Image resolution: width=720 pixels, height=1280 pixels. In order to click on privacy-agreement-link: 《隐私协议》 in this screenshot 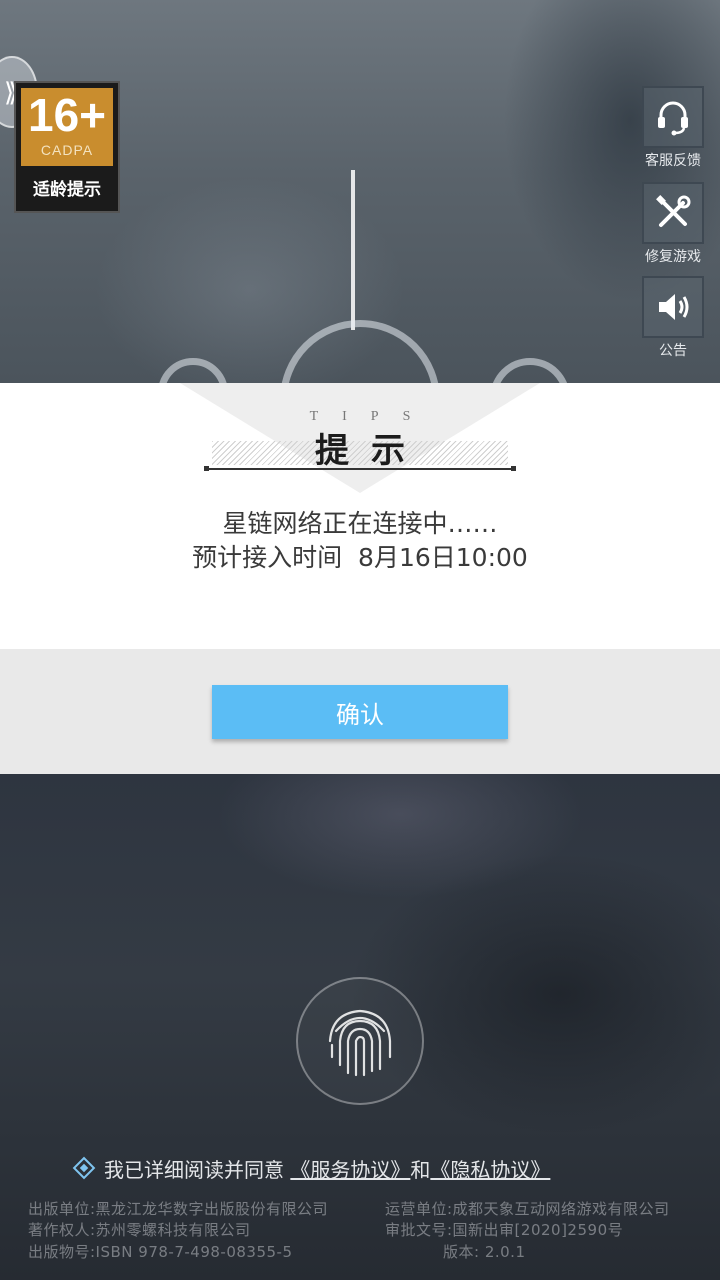, I will do `click(490, 1170)`.